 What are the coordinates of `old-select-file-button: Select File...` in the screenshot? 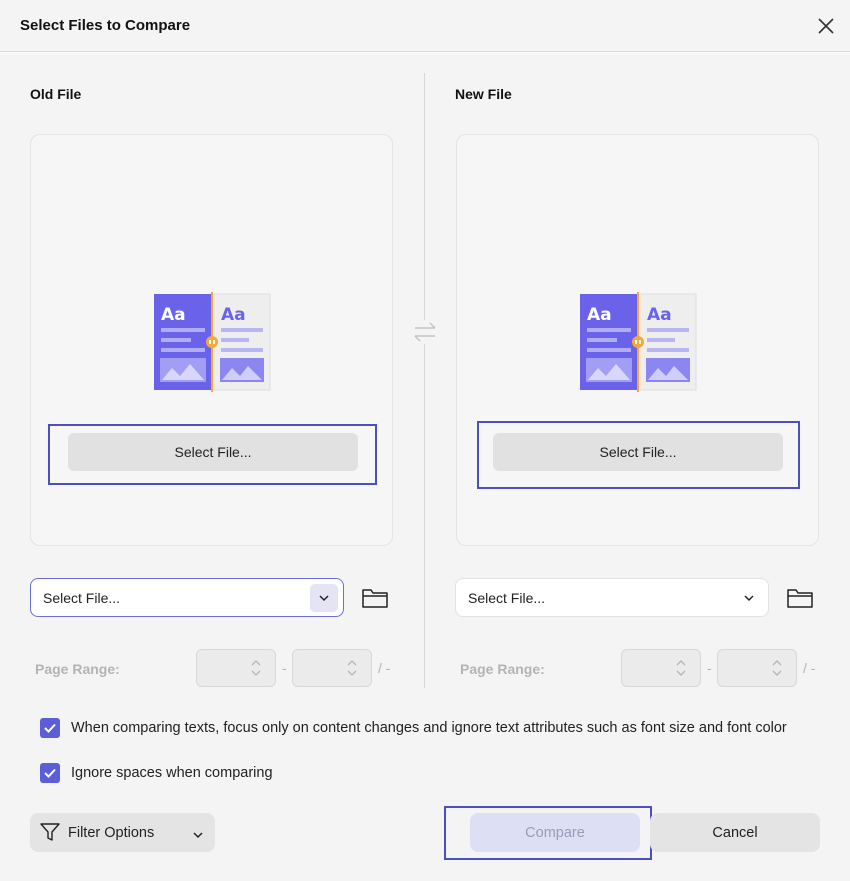 It's located at (213, 452).